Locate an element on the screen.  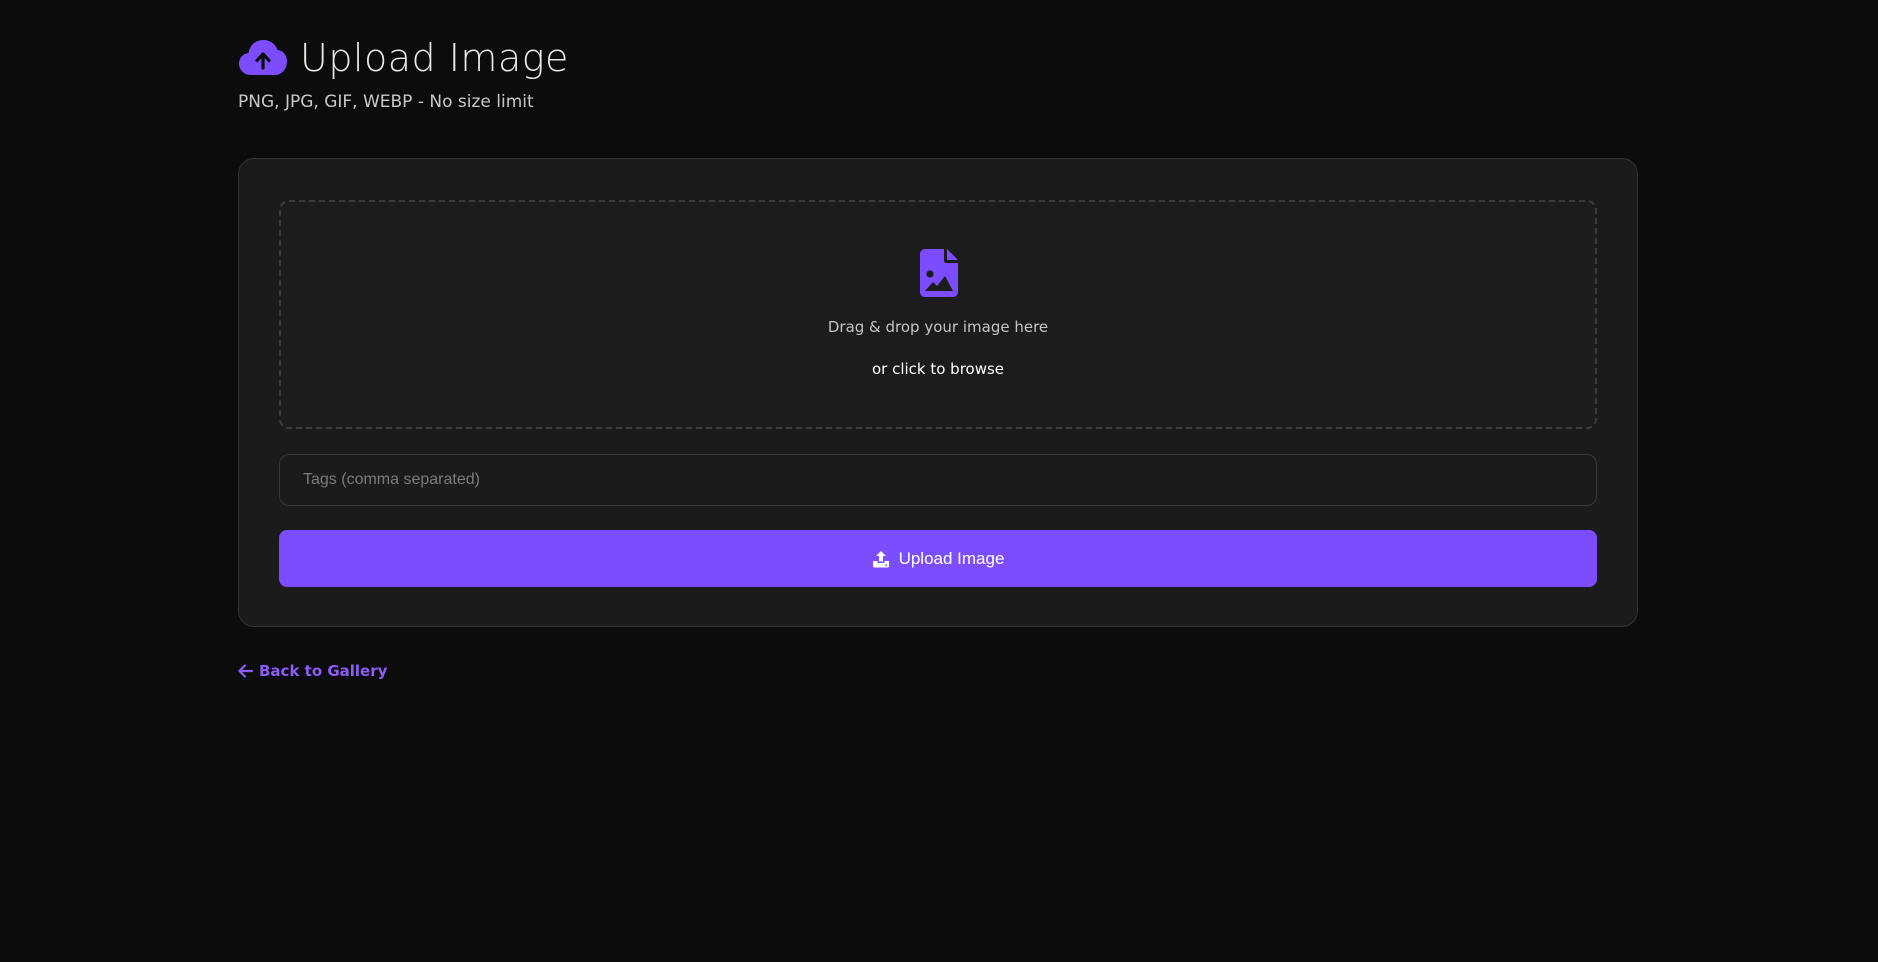
page-title: Upload Image is located at coordinates (434, 58).